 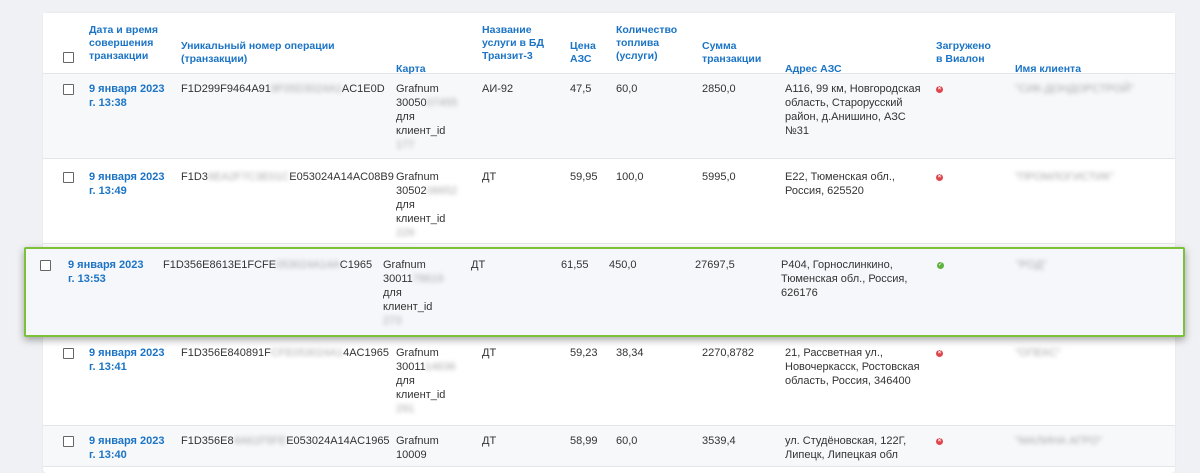 What do you see at coordinates (630, 177) in the screenshot?
I see `quantity: 100,0` at bounding box center [630, 177].